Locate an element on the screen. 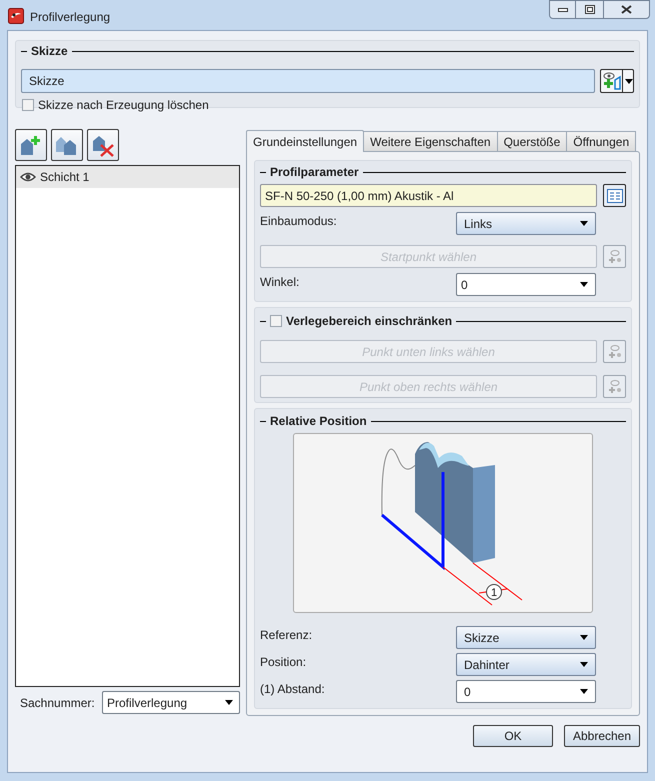  minimize-icon is located at coordinates (563, 10).